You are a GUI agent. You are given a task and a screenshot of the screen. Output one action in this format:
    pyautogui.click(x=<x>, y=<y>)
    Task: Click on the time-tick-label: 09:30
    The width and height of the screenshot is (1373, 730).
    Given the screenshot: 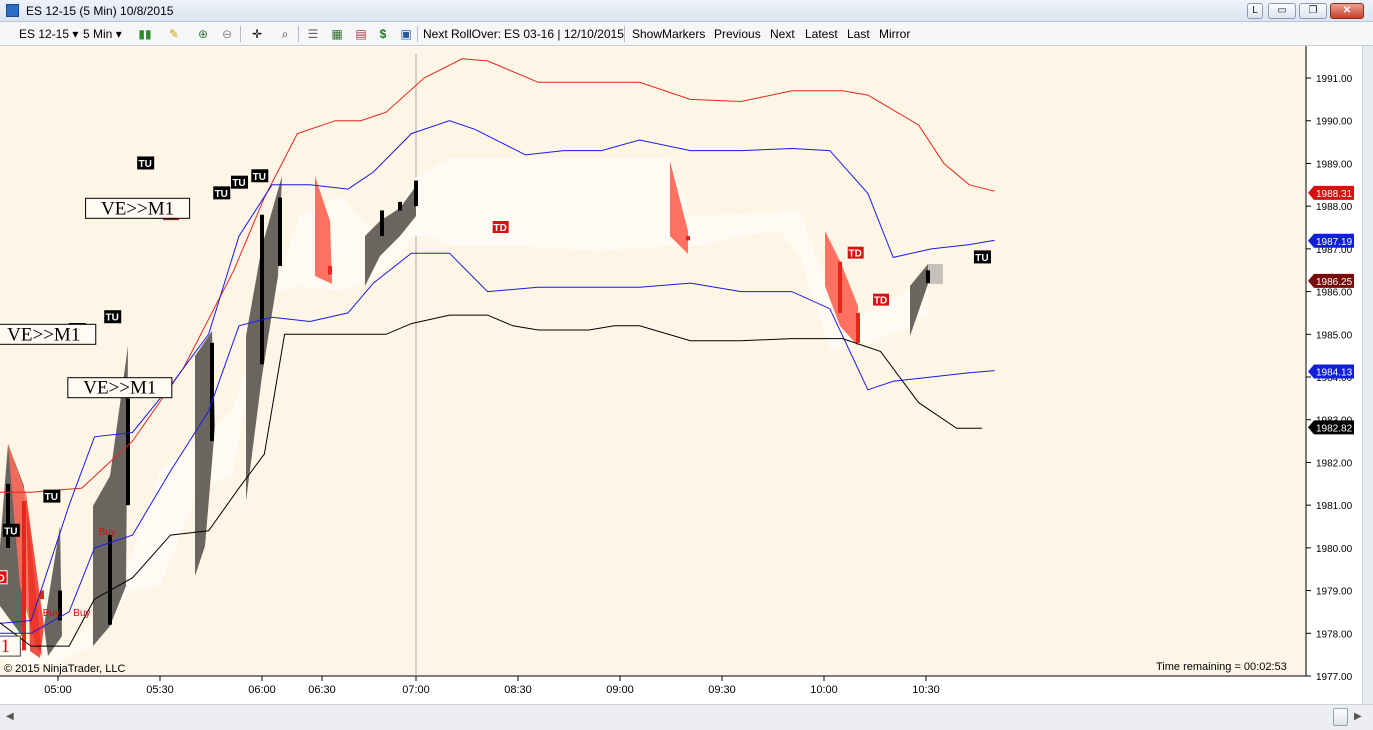 What is the action you would take?
    pyautogui.click(x=722, y=690)
    